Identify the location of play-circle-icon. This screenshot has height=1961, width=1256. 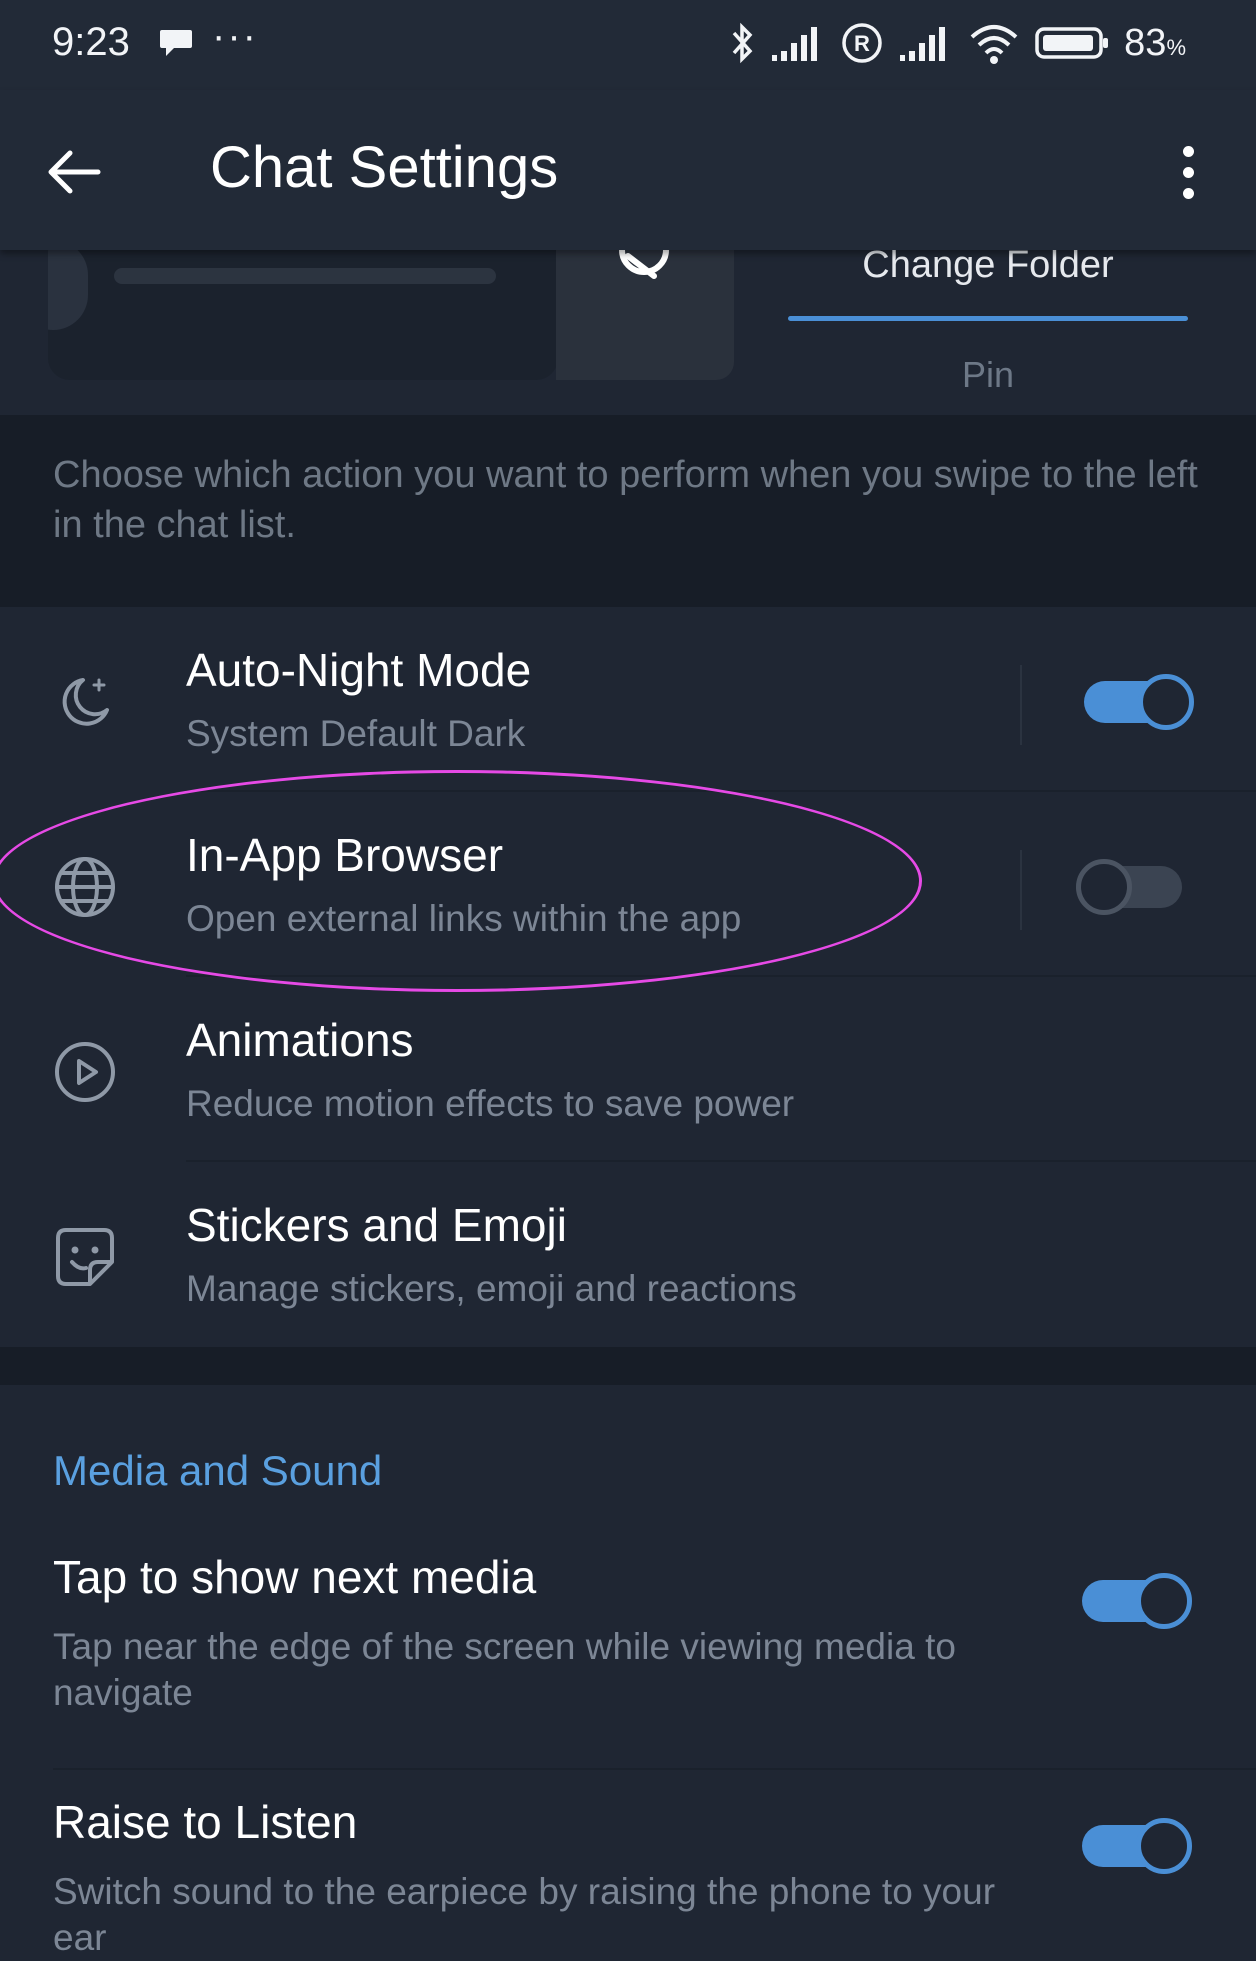
(85, 1072).